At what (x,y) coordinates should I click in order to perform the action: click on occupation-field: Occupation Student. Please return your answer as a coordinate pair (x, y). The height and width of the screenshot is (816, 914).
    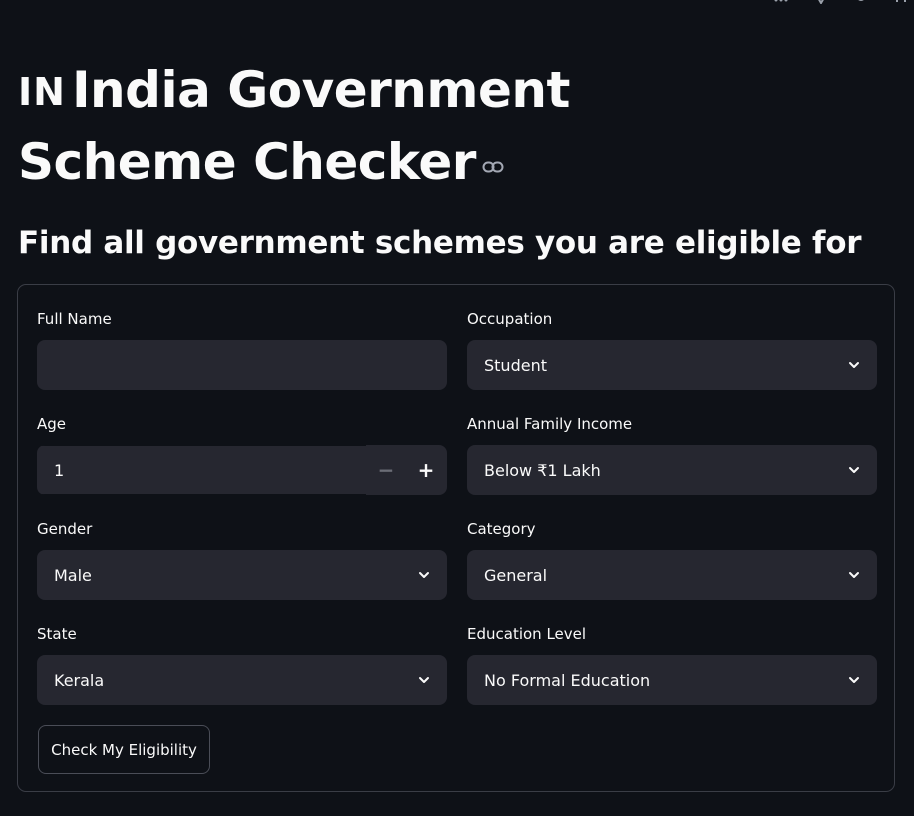
    Looking at the image, I should click on (672, 349).